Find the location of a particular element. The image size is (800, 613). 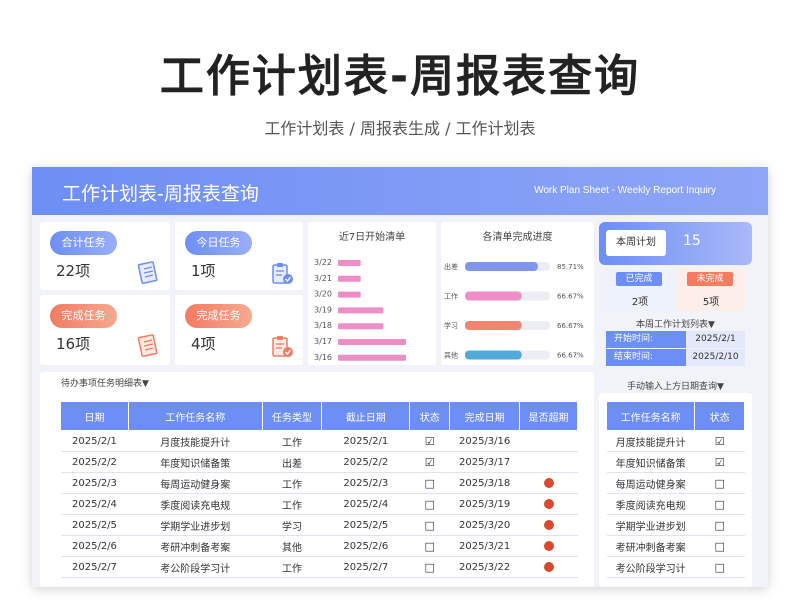

column-header: 日期 is located at coordinates (94, 416).